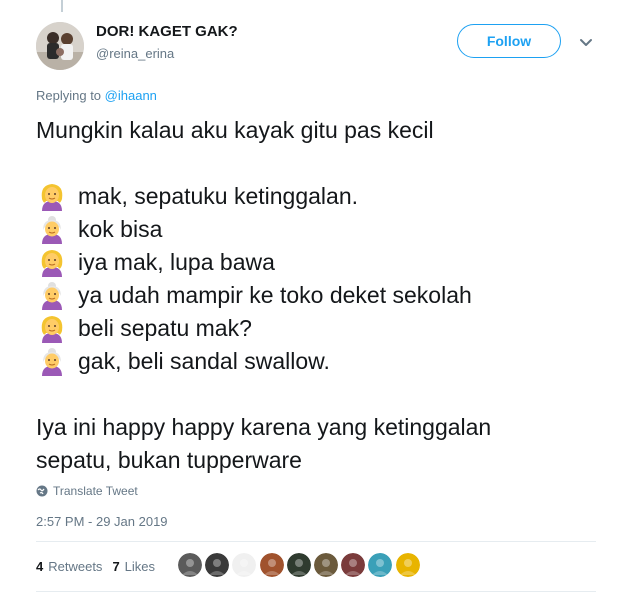 The height and width of the screenshot is (600, 630). Describe the element at coordinates (326, 328) in the screenshot. I see `dialog-line: beli sepatu mak?` at that location.